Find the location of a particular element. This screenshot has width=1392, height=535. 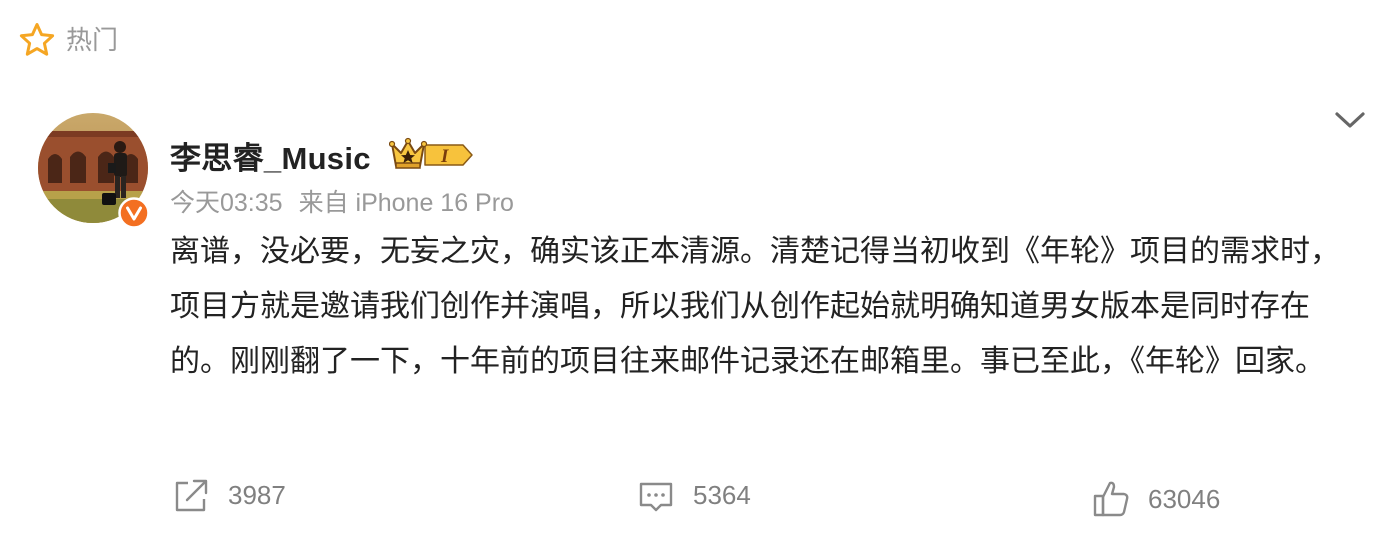

hot-section-header: 热门 is located at coordinates (68, 40).